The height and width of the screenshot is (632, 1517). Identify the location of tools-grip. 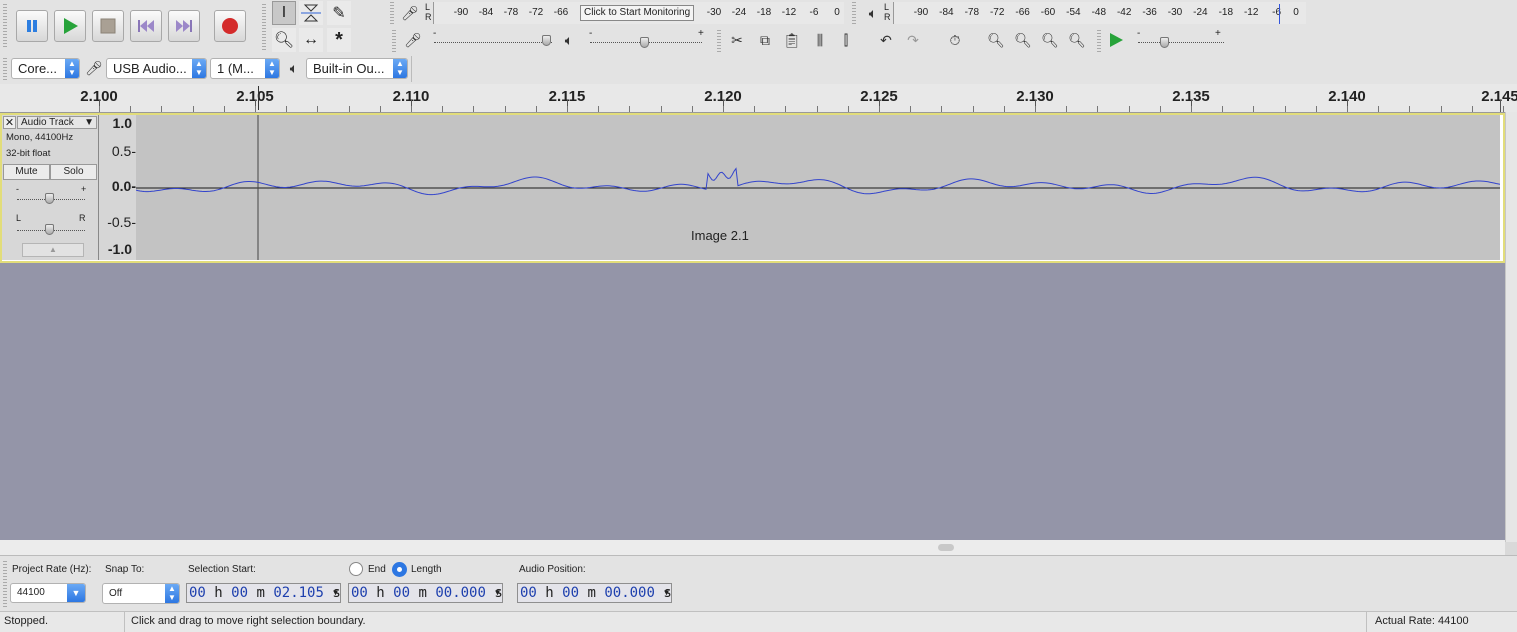
(264, 28).